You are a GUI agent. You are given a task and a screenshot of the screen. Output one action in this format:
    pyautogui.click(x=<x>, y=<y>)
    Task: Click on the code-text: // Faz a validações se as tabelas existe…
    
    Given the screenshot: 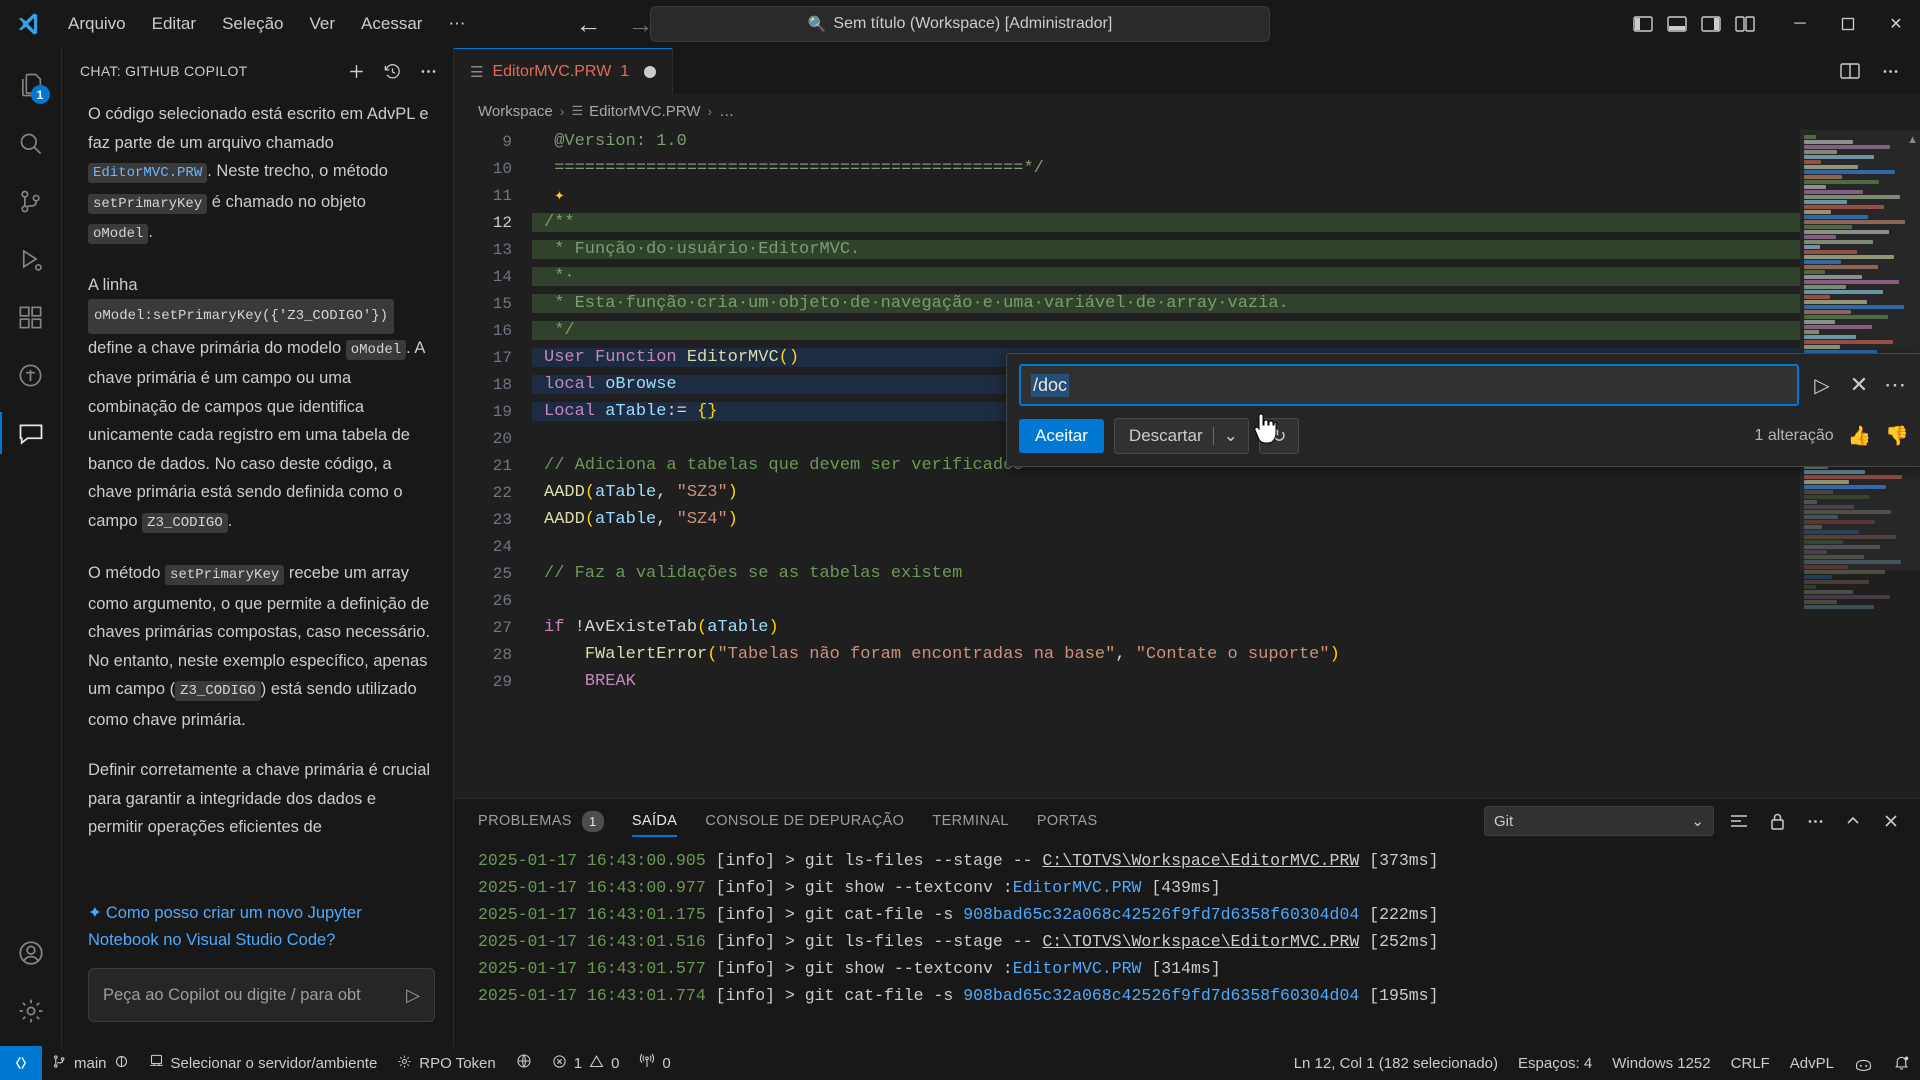 What is the action you would take?
    pyautogui.click(x=1166, y=573)
    